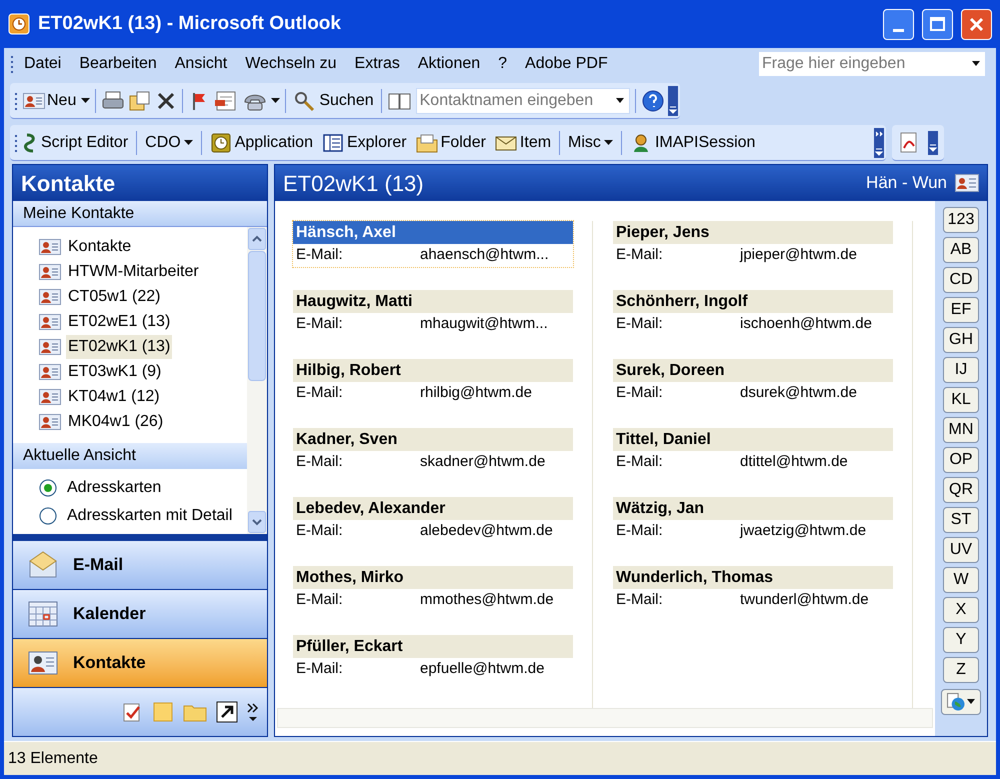  What do you see at coordinates (450, 142) in the screenshot?
I see `toolbar-button: Folder` at bounding box center [450, 142].